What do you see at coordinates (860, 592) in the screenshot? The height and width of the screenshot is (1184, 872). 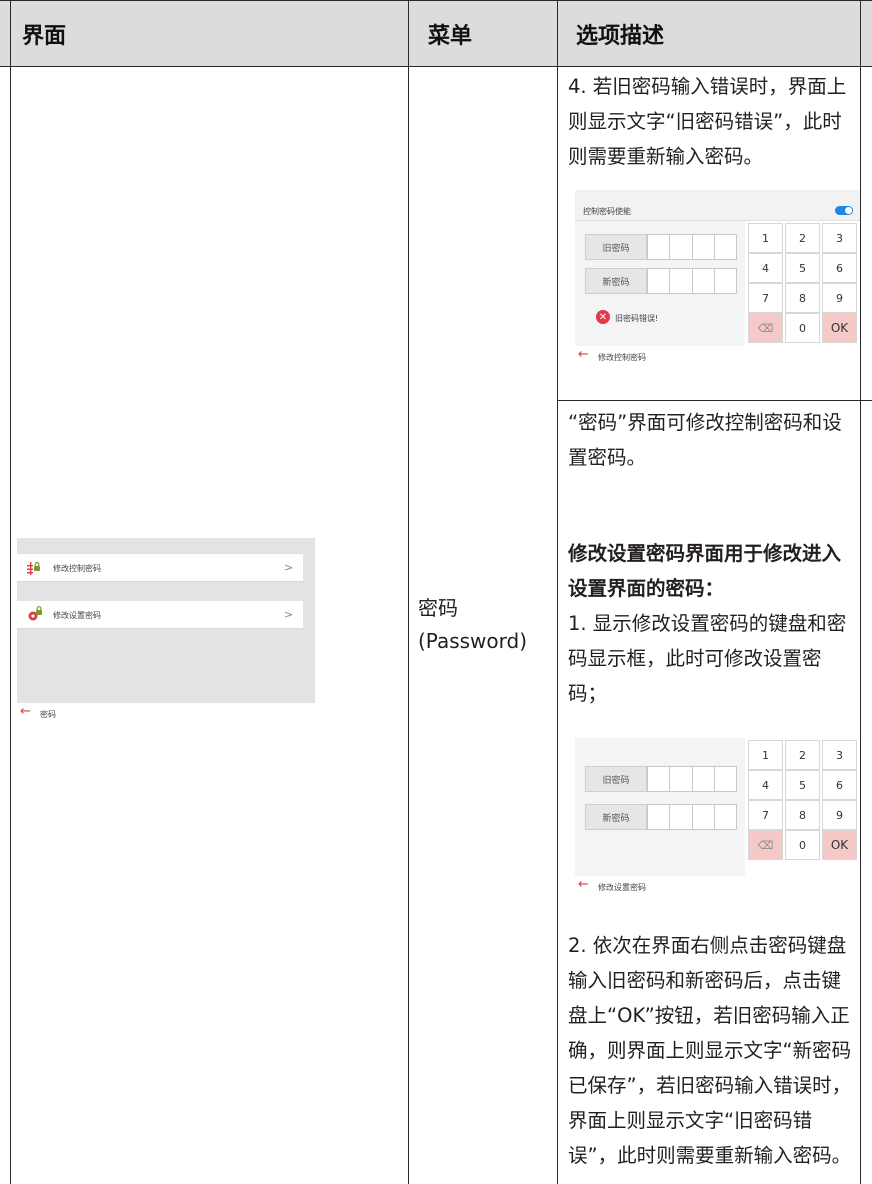 I see `table-right-border` at bounding box center [860, 592].